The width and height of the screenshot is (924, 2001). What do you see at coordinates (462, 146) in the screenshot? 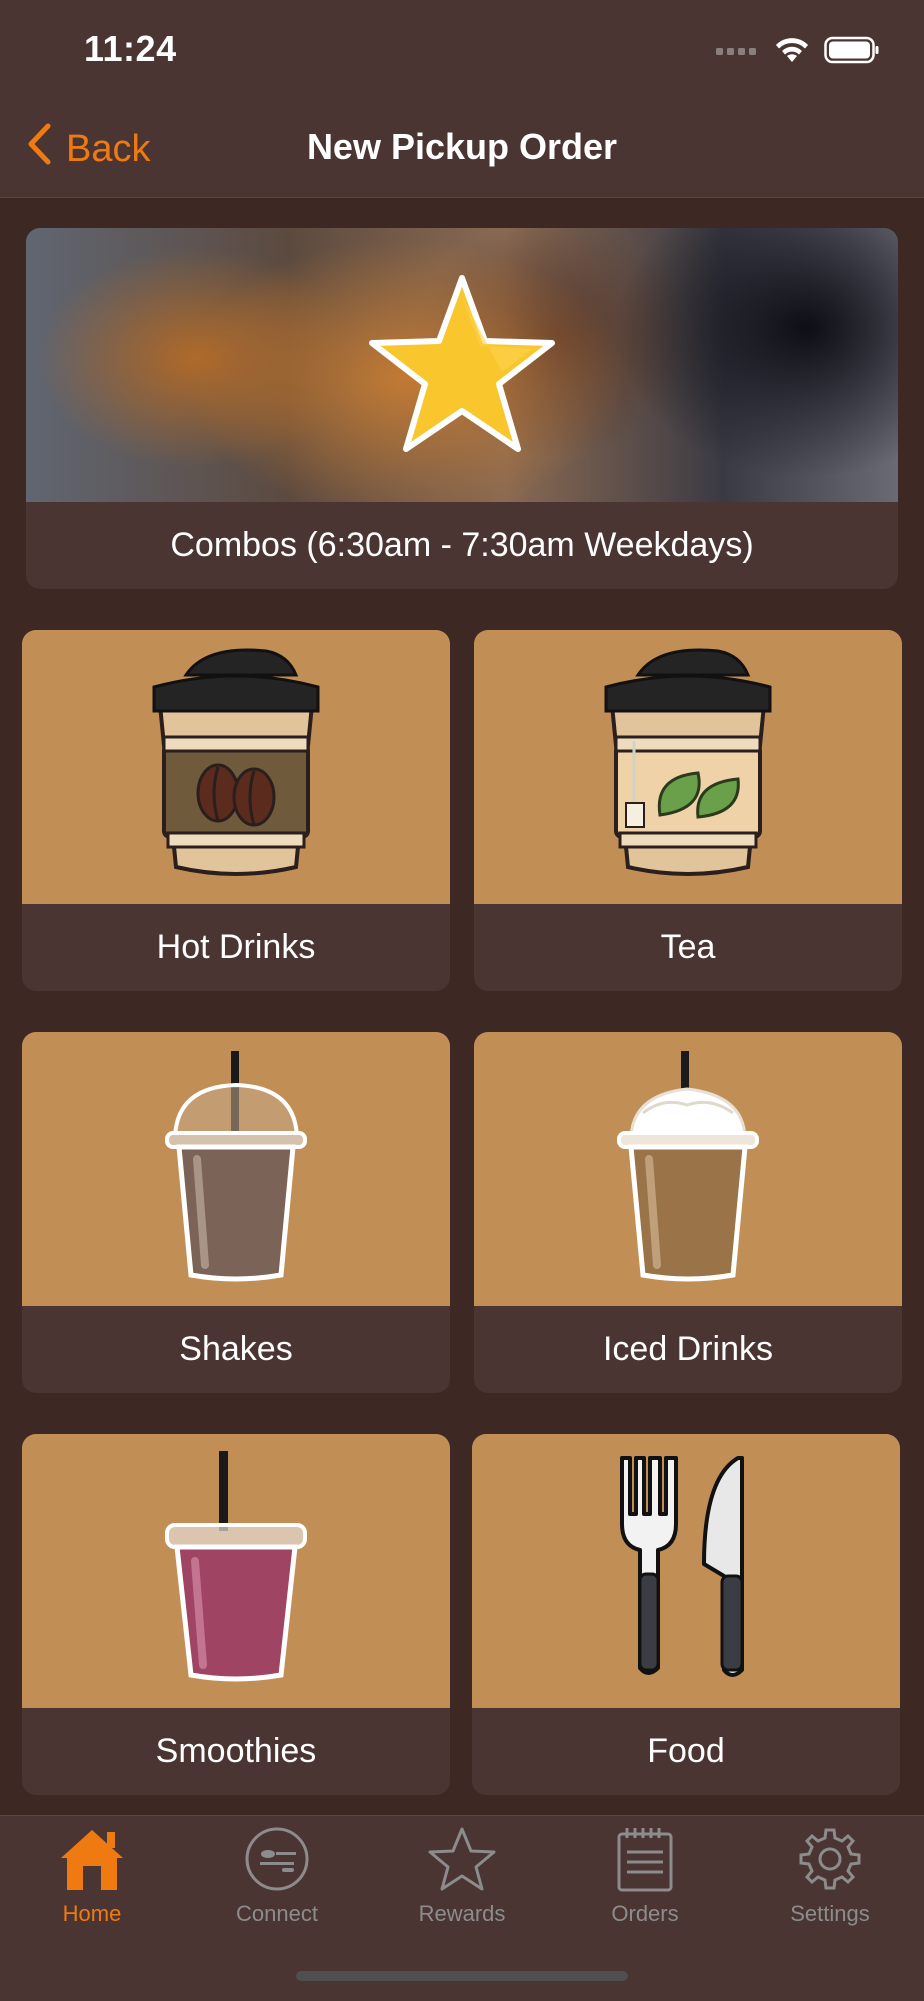
I see `page-title: New Pickup Order` at bounding box center [462, 146].